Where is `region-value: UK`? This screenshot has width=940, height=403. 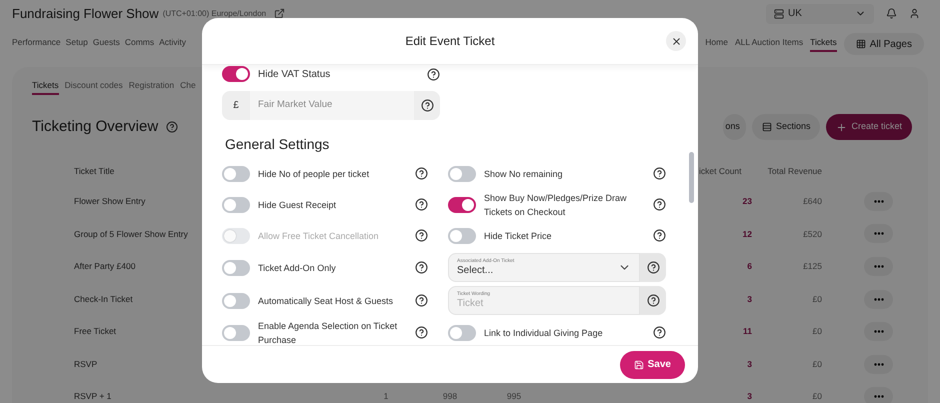 region-value: UK is located at coordinates (795, 14).